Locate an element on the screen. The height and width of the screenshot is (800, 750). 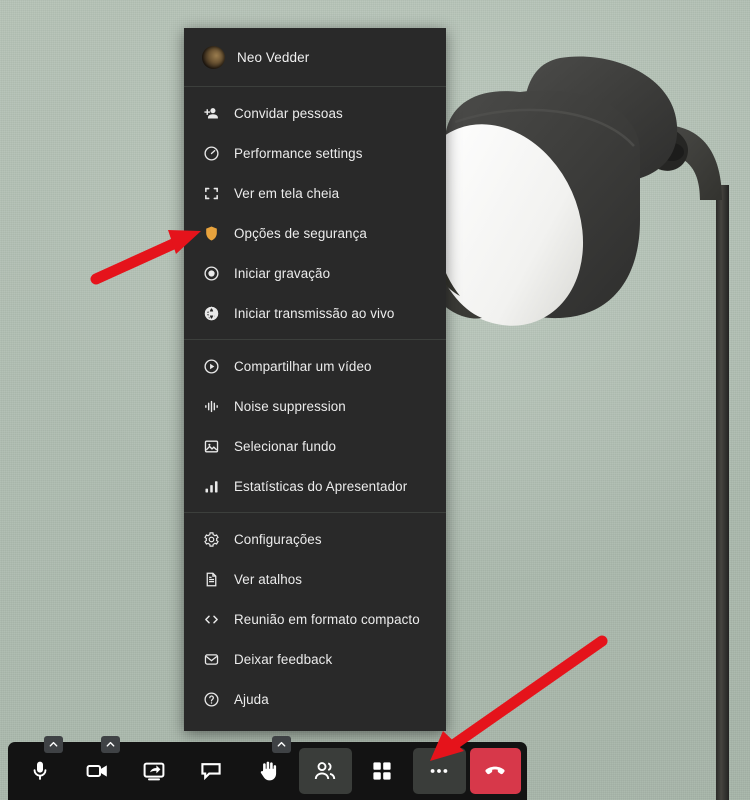
menu-item-reuniao-em-formato-compacto: Reunião em formato compacto is located at coordinates (315, 619).